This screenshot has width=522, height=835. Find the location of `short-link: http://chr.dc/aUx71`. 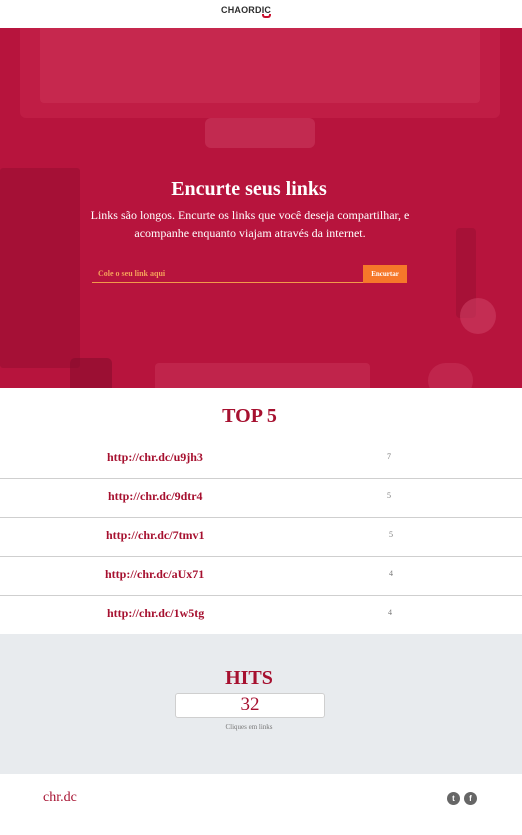

short-link: http://chr.dc/aUx71 is located at coordinates (154, 574).